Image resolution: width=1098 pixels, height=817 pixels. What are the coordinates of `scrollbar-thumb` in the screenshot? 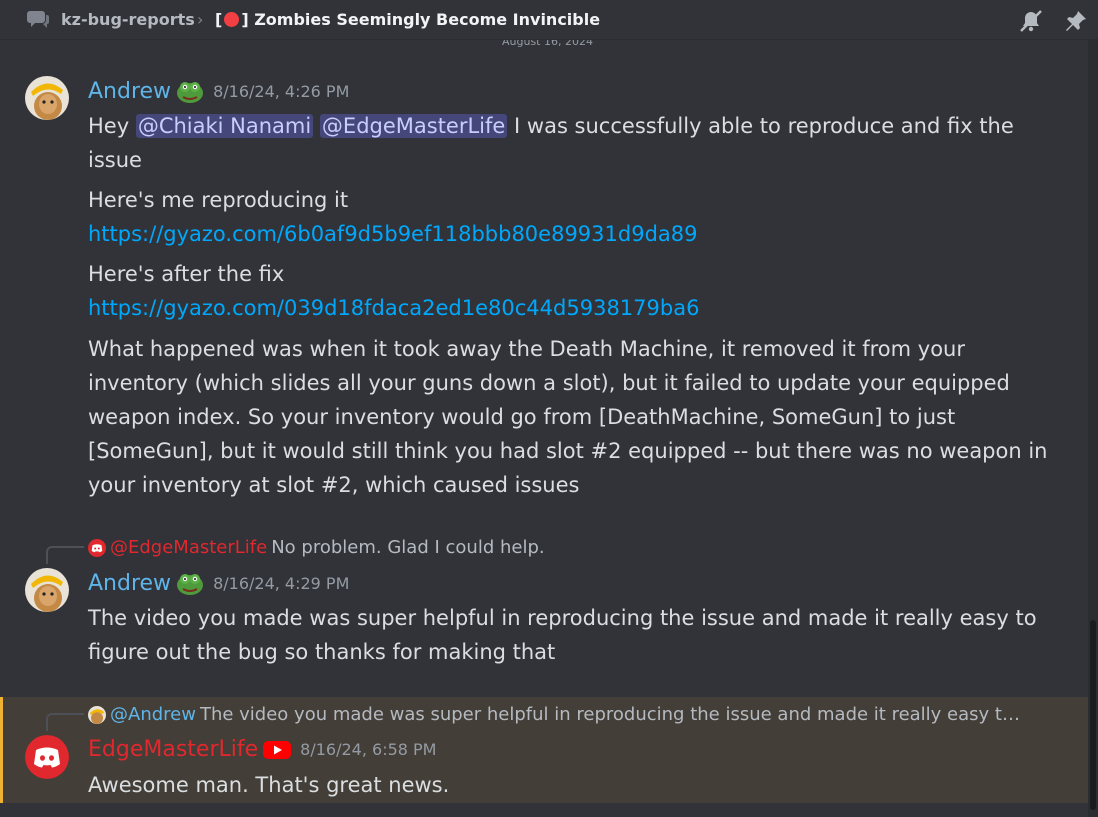 It's located at (1093, 715).